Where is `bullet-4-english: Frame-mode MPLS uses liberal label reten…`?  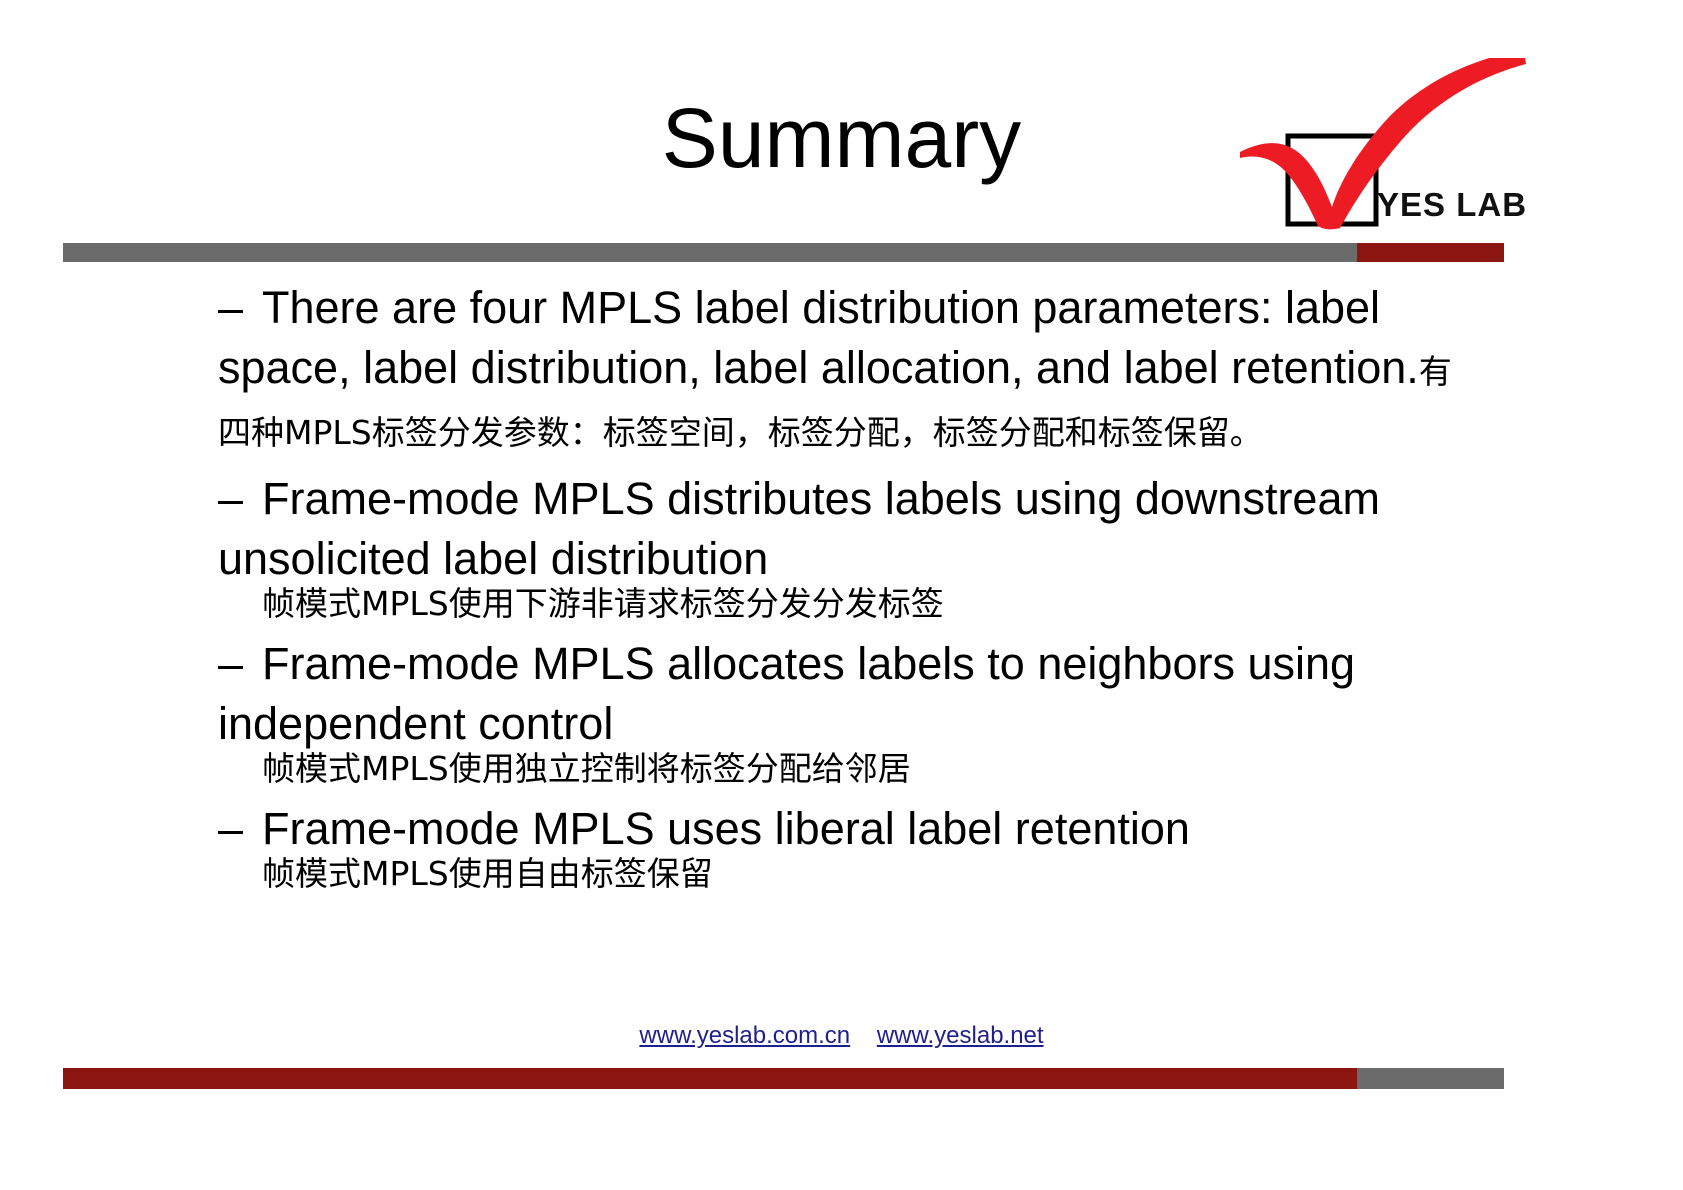 bullet-4-english: Frame-mode MPLS uses liberal label reten… is located at coordinates (726, 828).